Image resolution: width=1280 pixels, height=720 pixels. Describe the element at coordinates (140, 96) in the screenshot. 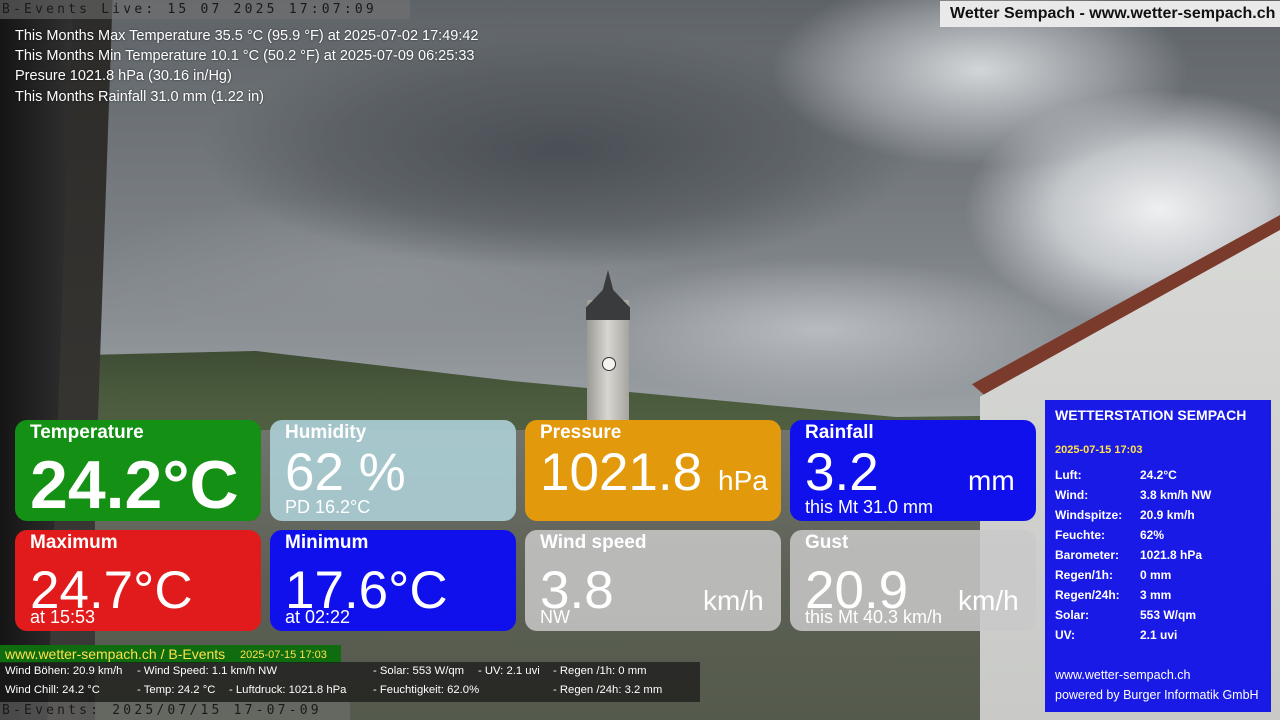

I see `stat-rainfall: This Months Rainfall 31.0 mm (1.22 in)` at that location.